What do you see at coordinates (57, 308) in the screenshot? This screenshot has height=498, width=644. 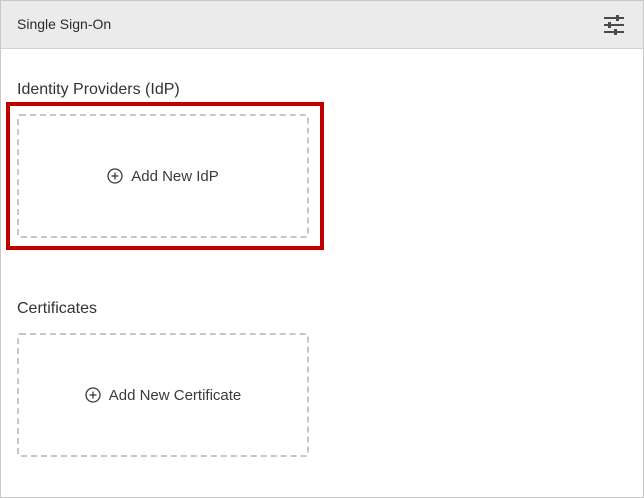 I see `certificates-title: Certificates` at bounding box center [57, 308].